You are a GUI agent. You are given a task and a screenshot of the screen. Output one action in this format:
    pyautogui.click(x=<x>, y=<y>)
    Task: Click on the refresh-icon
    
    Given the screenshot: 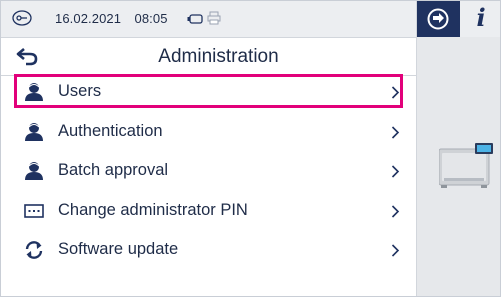 What is the action you would take?
    pyautogui.click(x=34, y=250)
    